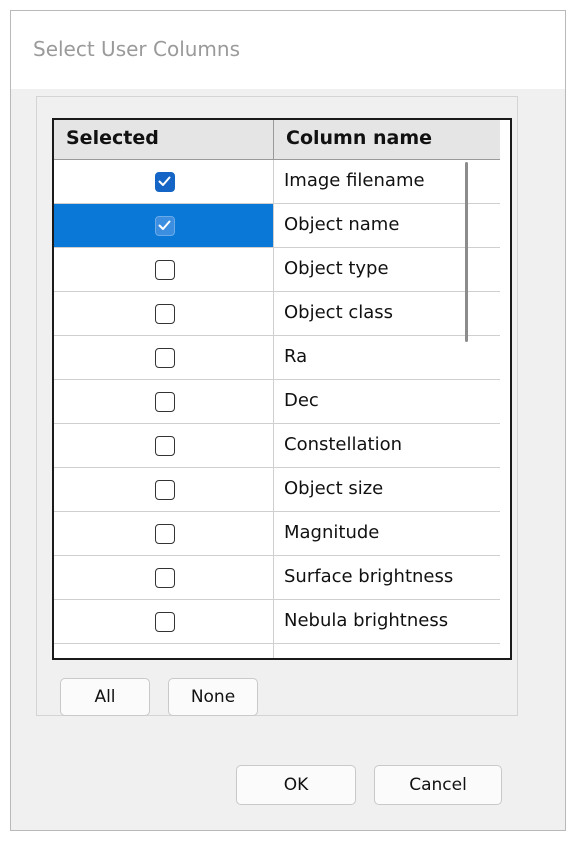 This screenshot has height=841, width=576. What do you see at coordinates (387, 446) in the screenshot?
I see `column-name-cell: Constellation` at bounding box center [387, 446].